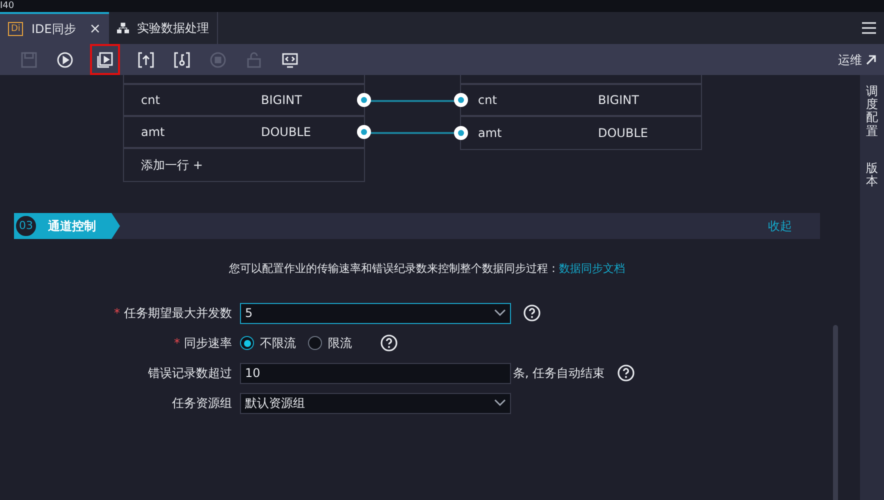 This screenshot has width=884, height=500. Describe the element at coordinates (275, 403) in the screenshot. I see `select-value: 默认资源组` at that location.